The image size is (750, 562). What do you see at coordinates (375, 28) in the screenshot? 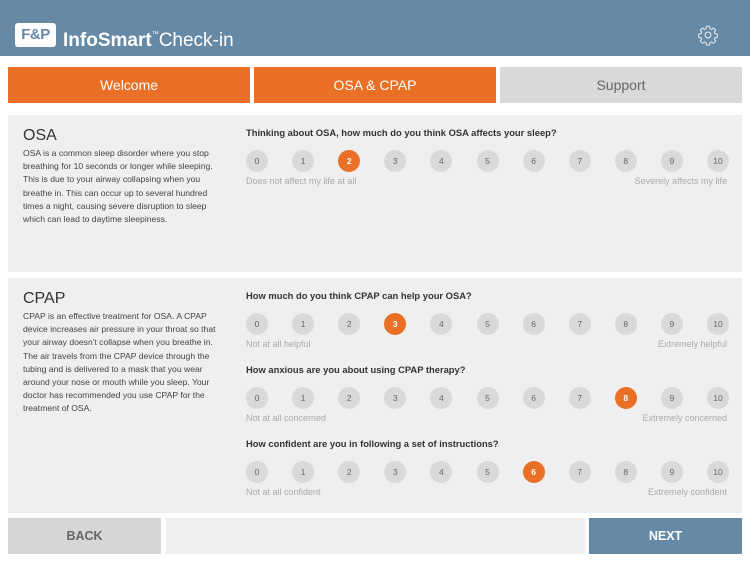
I see `app-header: F&P InfoSmart™Check-in` at bounding box center [375, 28].